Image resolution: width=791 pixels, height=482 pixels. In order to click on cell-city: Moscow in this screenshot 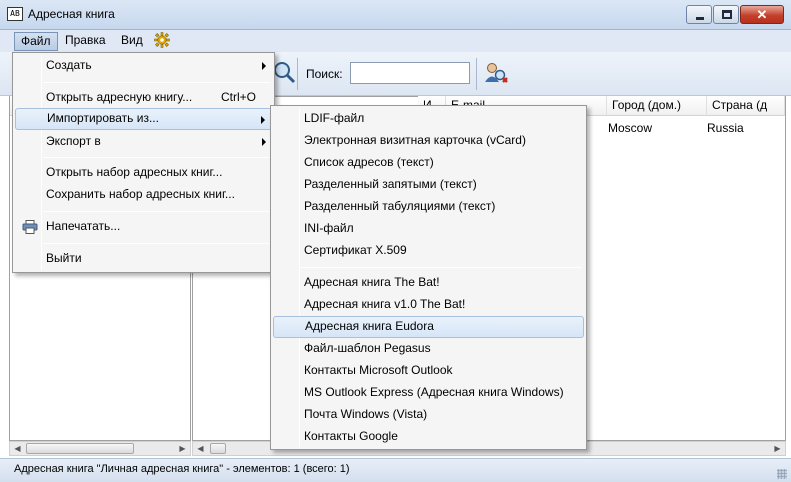, I will do `click(630, 128)`.